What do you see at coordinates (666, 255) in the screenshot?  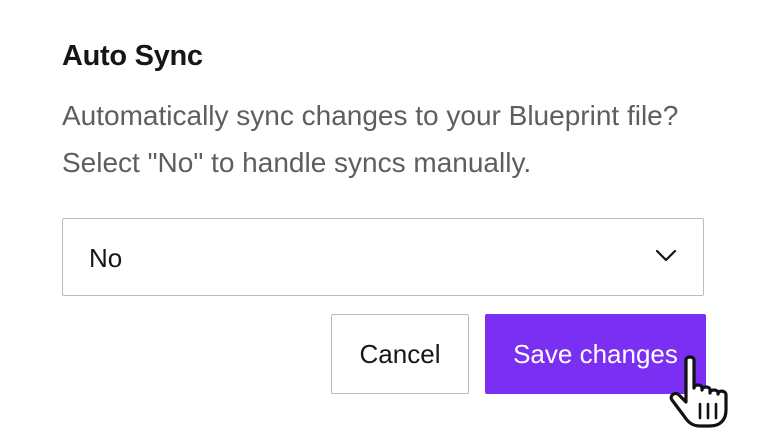 I see `chevron-down-icon` at bounding box center [666, 255].